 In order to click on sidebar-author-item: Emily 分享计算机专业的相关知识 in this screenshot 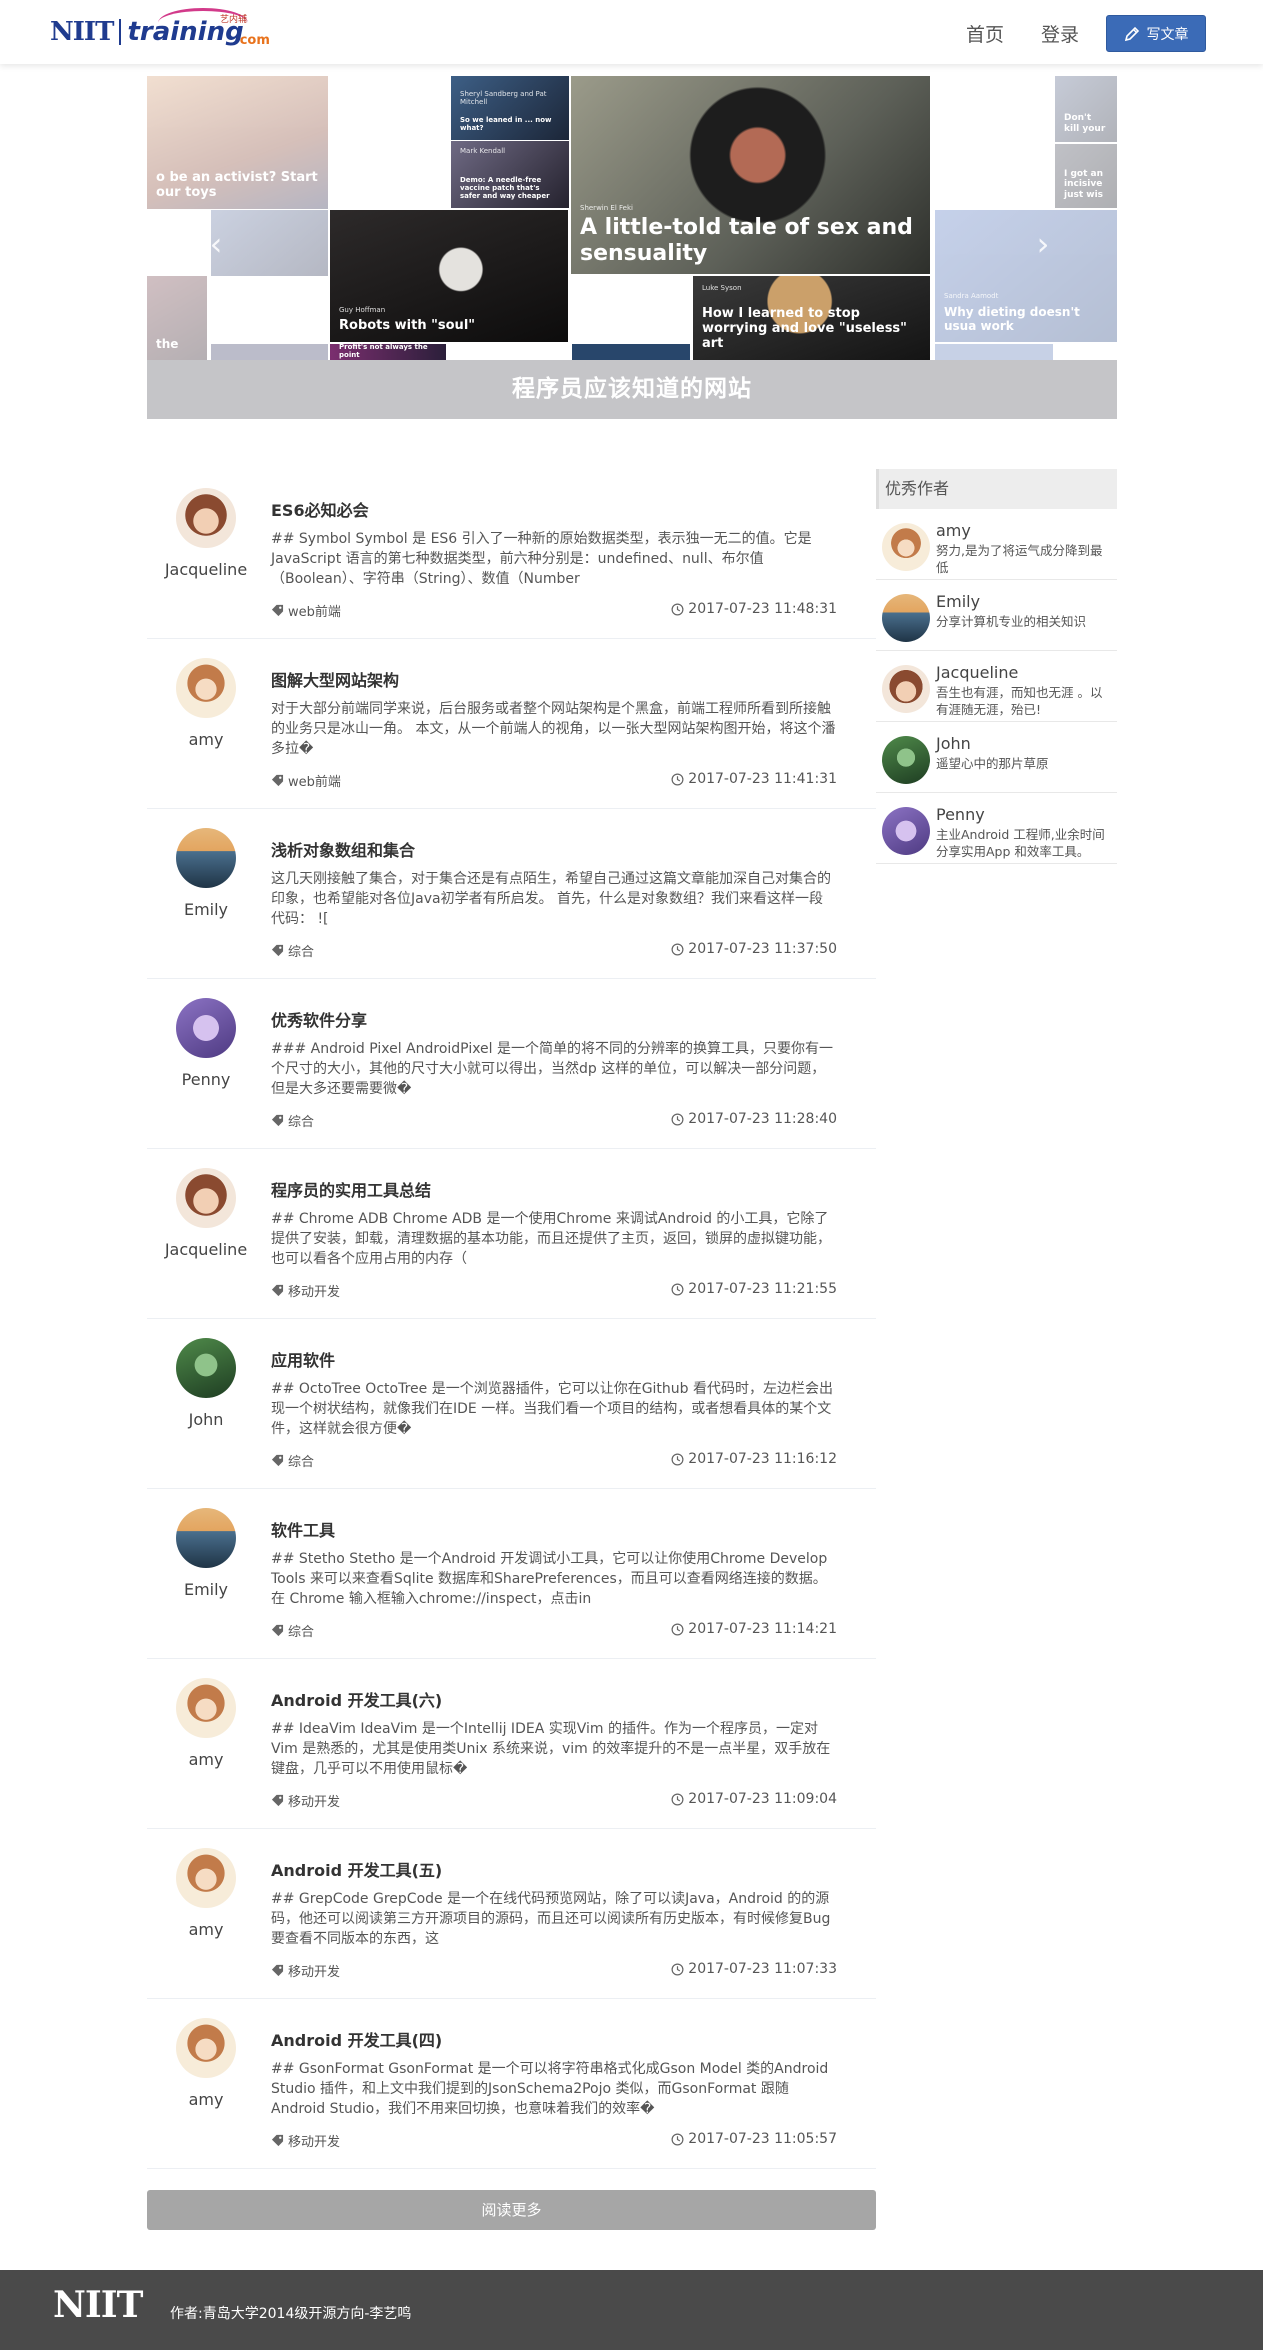, I will do `click(996, 615)`.